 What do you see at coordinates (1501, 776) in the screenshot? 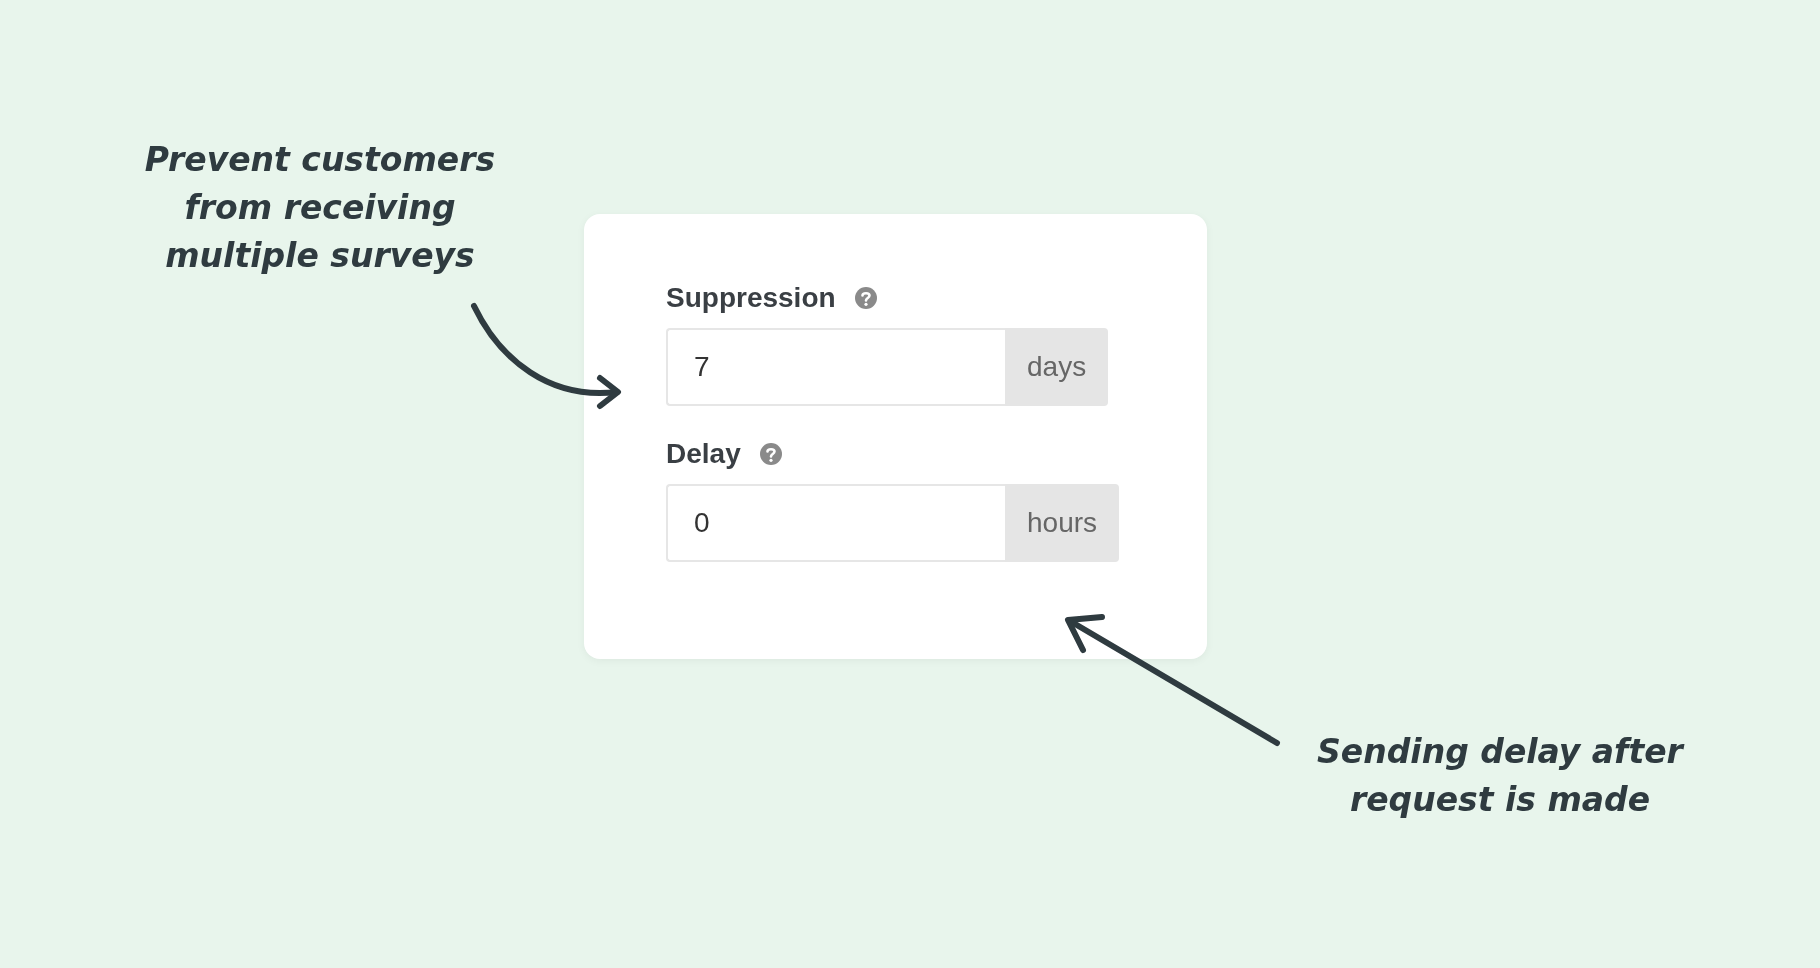
I see `annotation-text: Sending delay after request is made` at bounding box center [1501, 776].